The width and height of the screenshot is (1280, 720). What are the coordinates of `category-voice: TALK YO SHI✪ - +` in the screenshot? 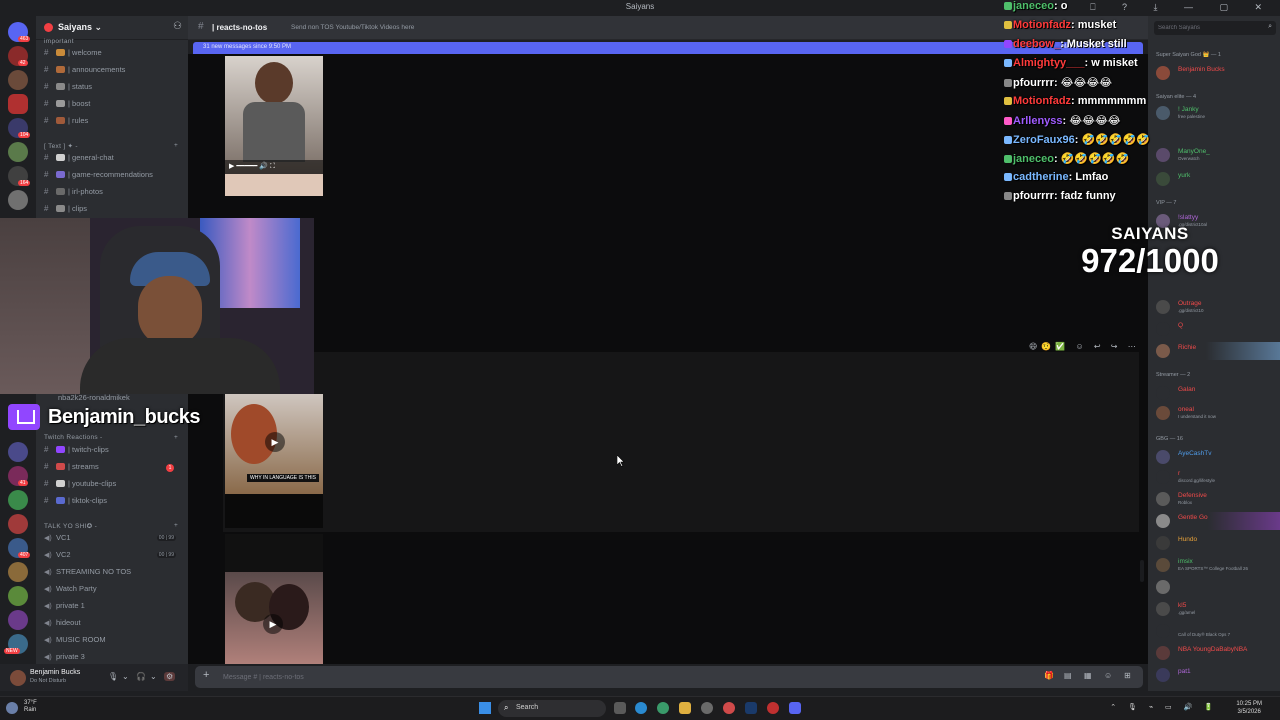 It's located at (111, 526).